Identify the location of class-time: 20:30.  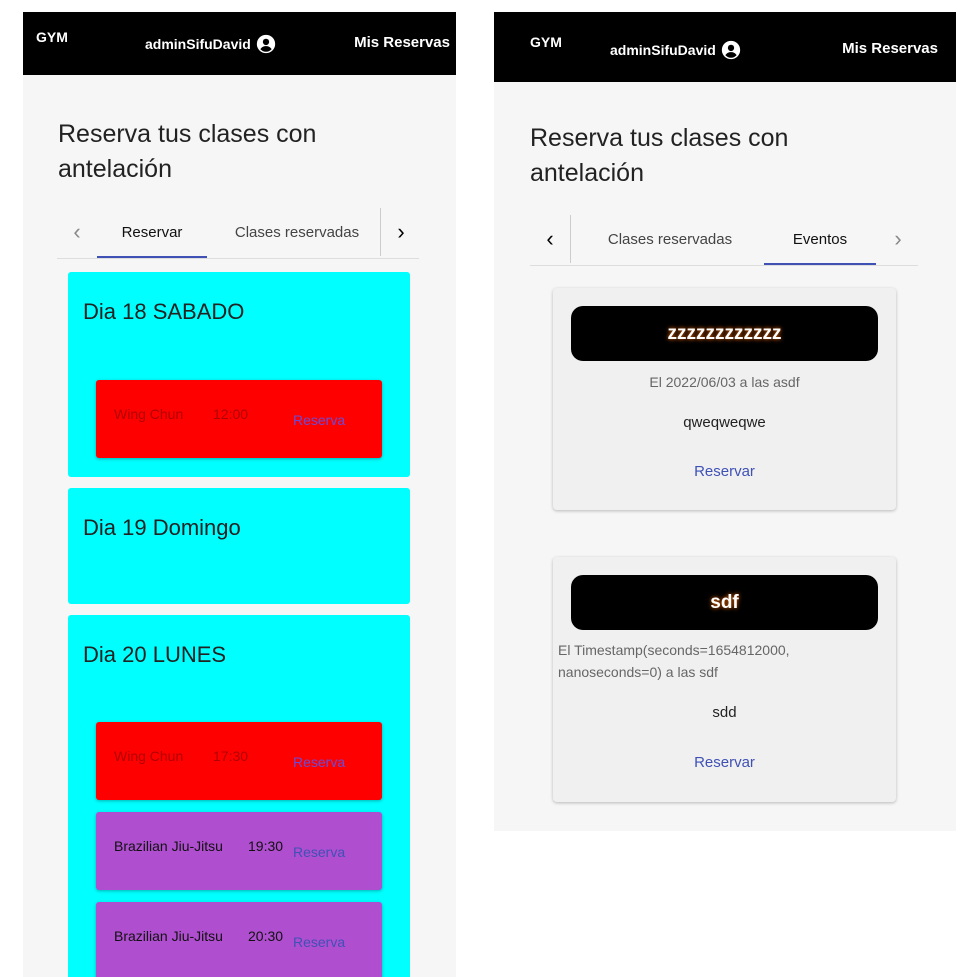
(266, 936).